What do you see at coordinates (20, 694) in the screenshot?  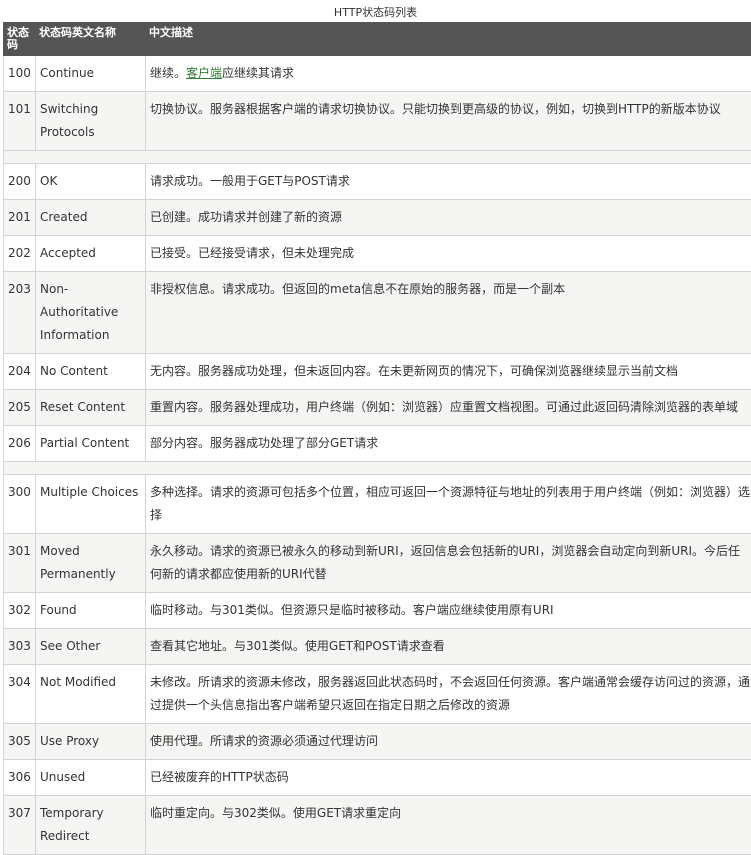 I see `status-code: 304` at bounding box center [20, 694].